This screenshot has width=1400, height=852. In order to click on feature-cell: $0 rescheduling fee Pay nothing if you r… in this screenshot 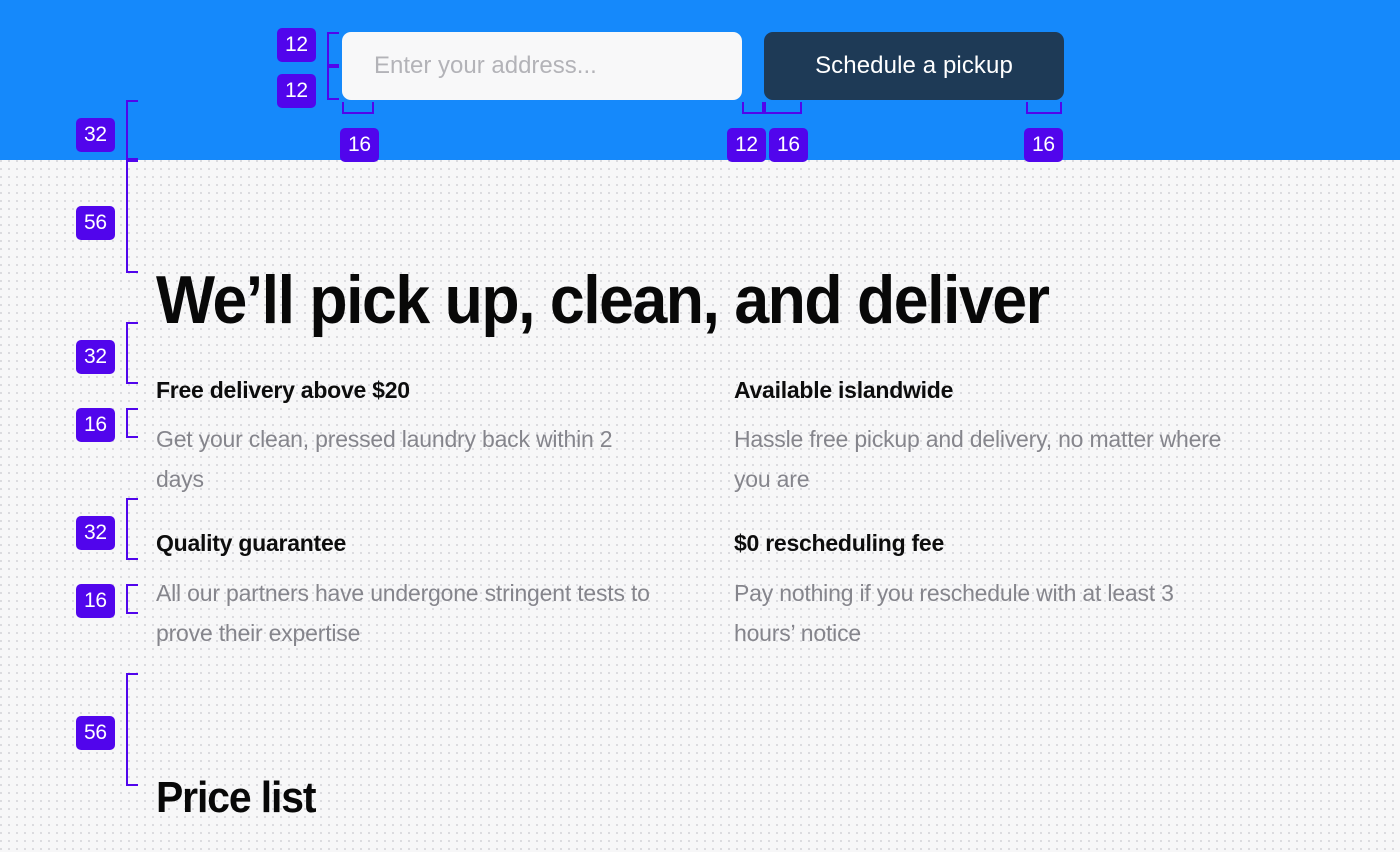, I will do `click(994, 591)`.